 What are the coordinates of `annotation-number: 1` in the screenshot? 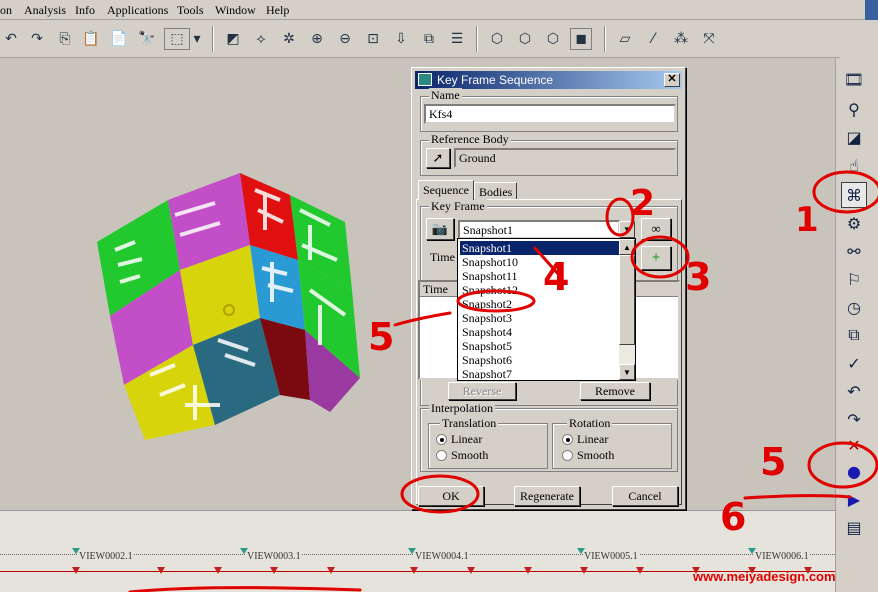 It's located at (807, 220).